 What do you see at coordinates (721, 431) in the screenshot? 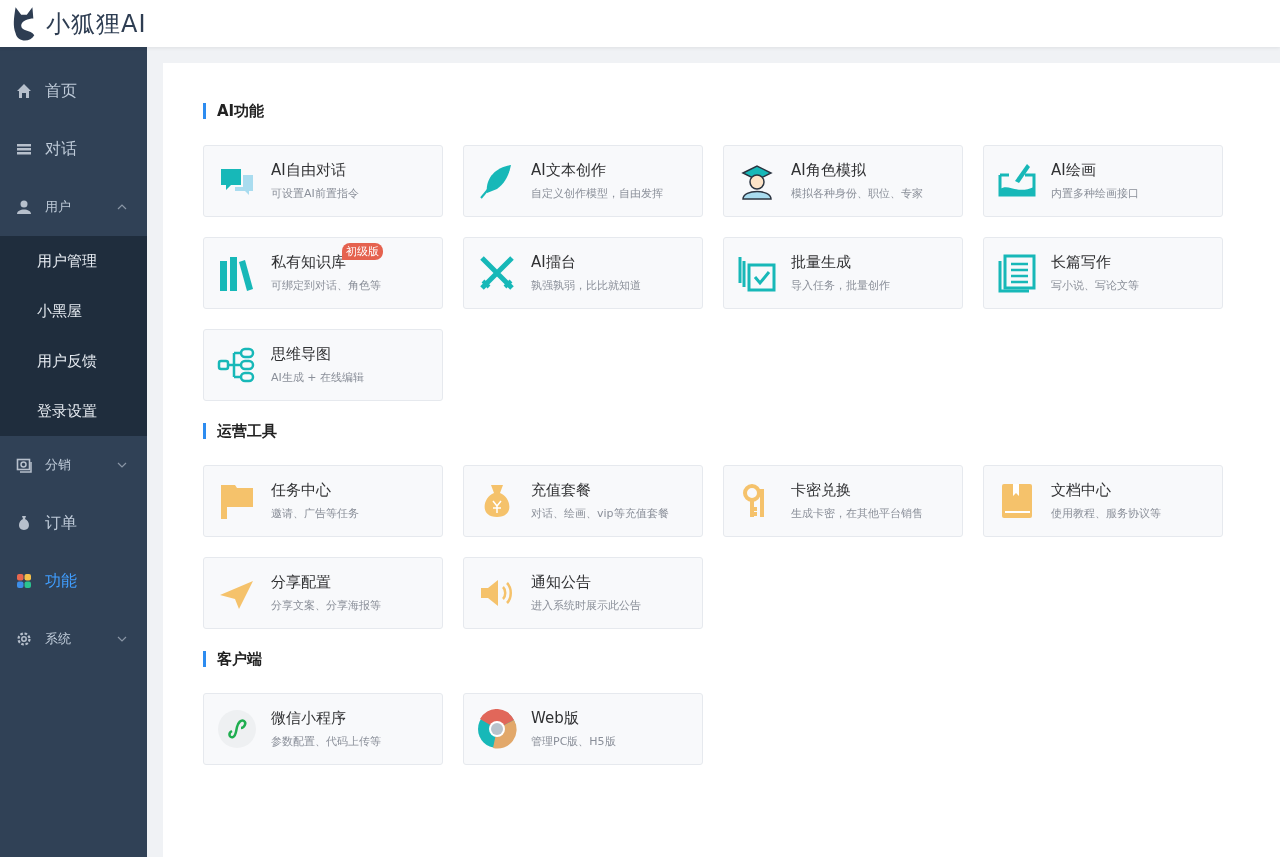
I see `section-title: 运营工具` at bounding box center [721, 431].